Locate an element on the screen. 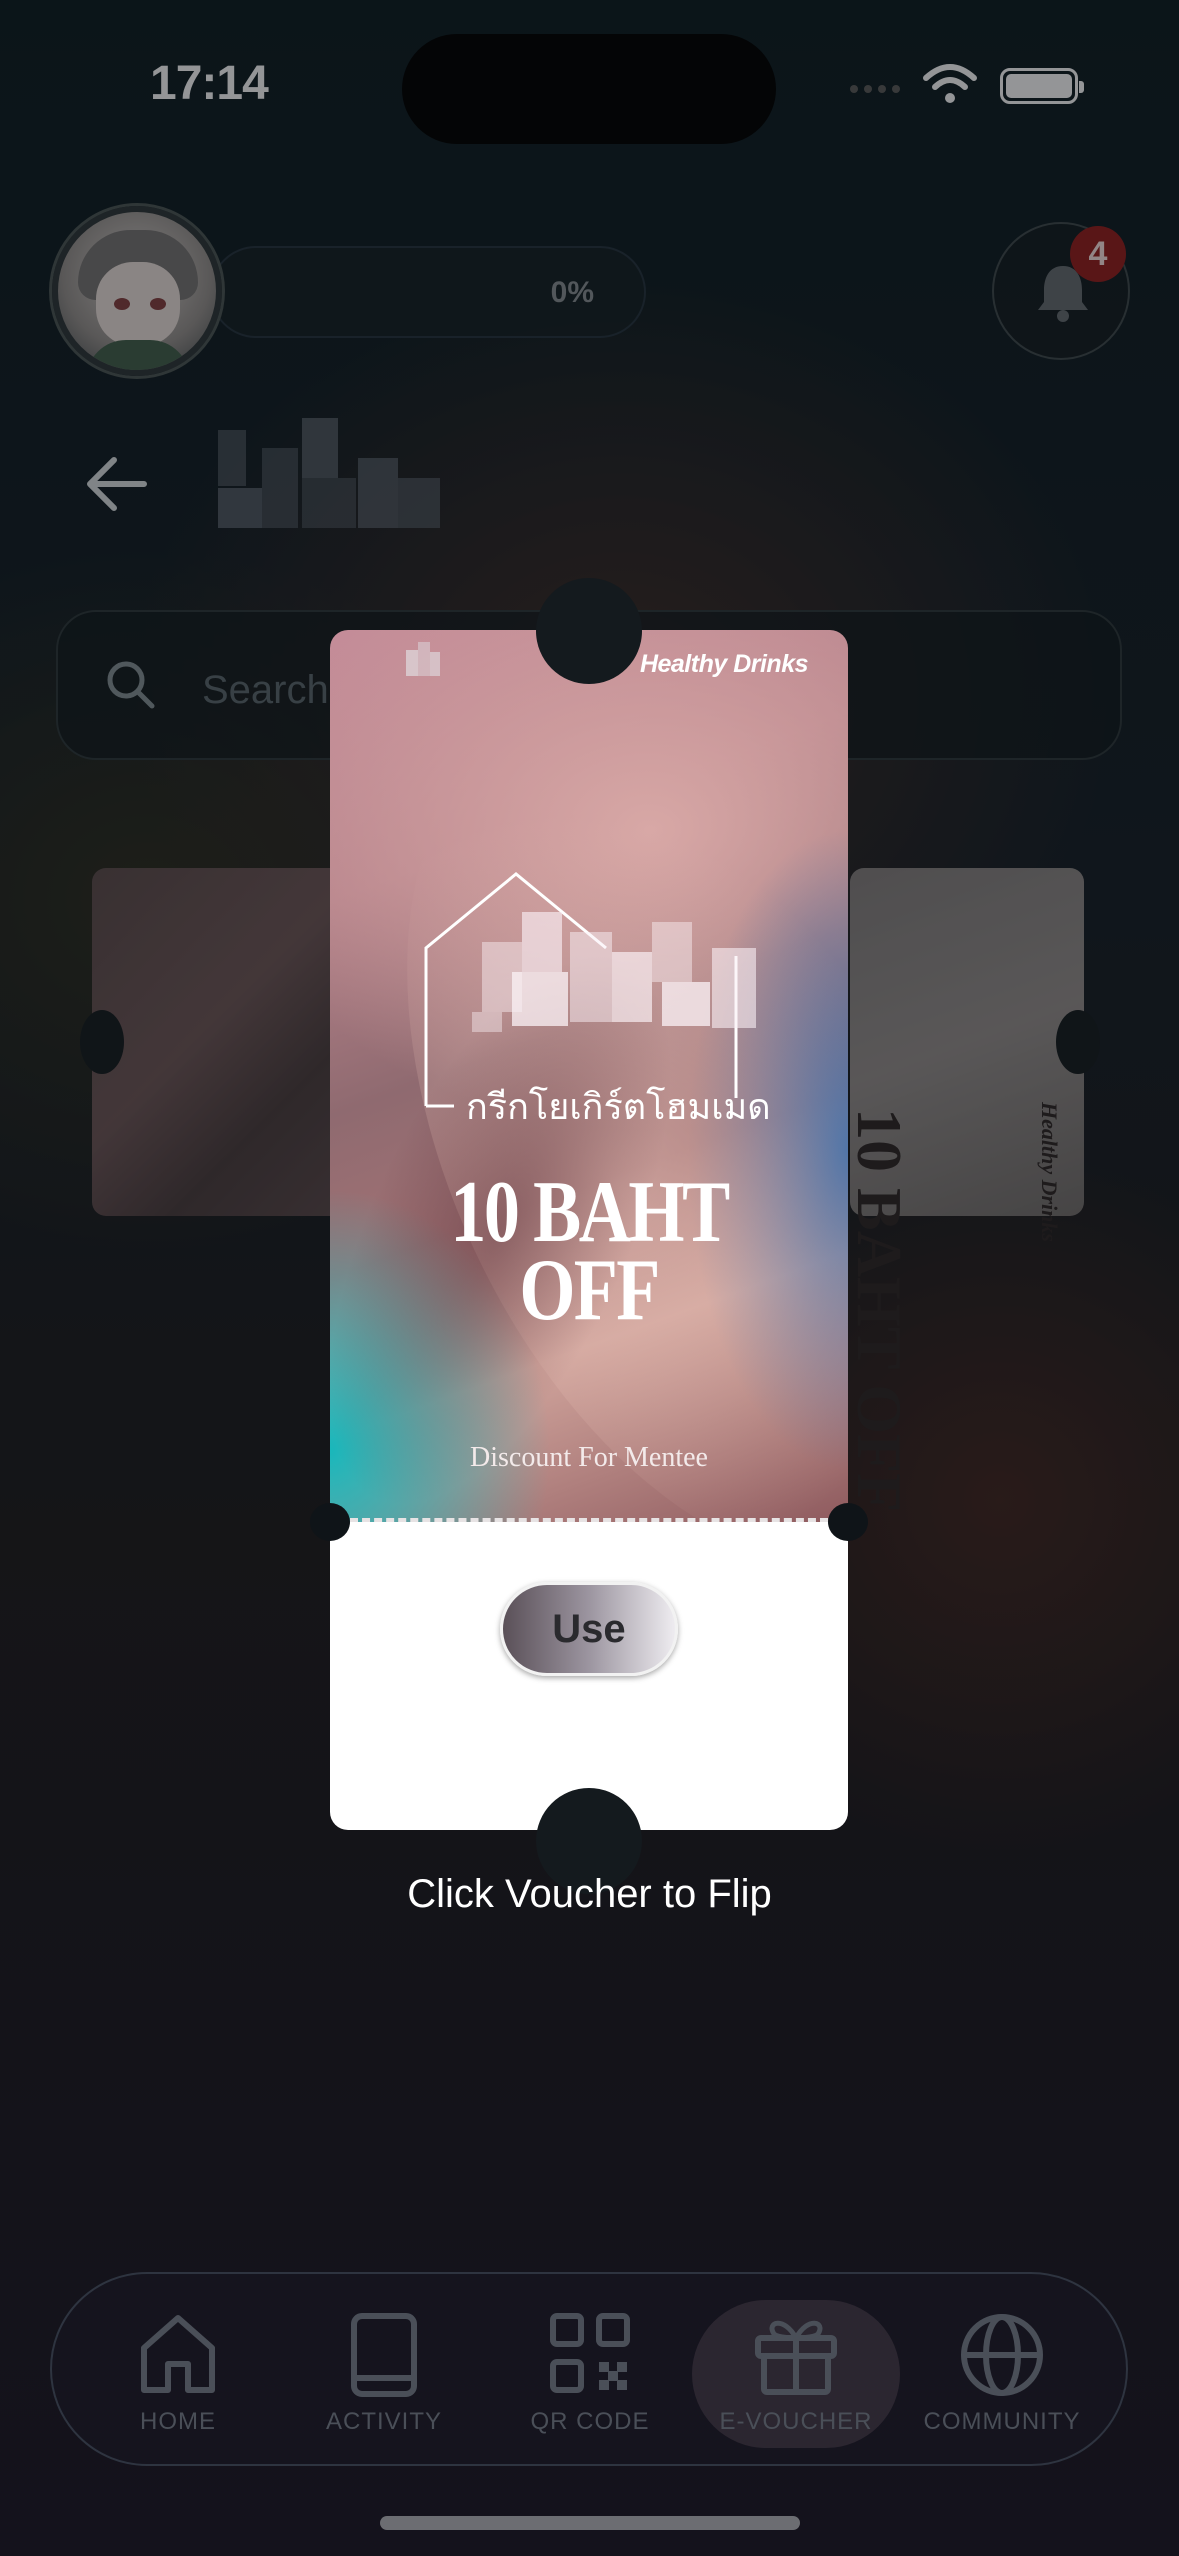 The image size is (1179, 2556). brand-logo is located at coordinates (423, 659).